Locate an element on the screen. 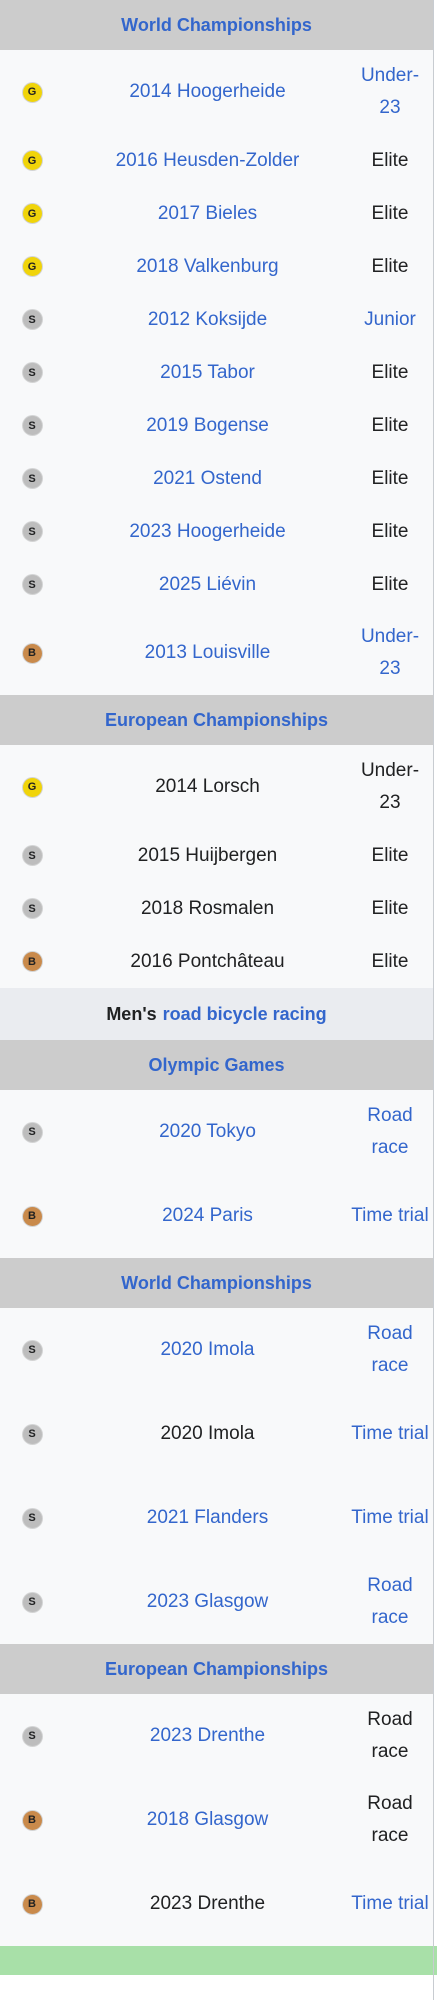 Image resolution: width=437 pixels, height=2000 pixels. discipline-subheader: Men's road bicycle racing is located at coordinates (216, 1014).